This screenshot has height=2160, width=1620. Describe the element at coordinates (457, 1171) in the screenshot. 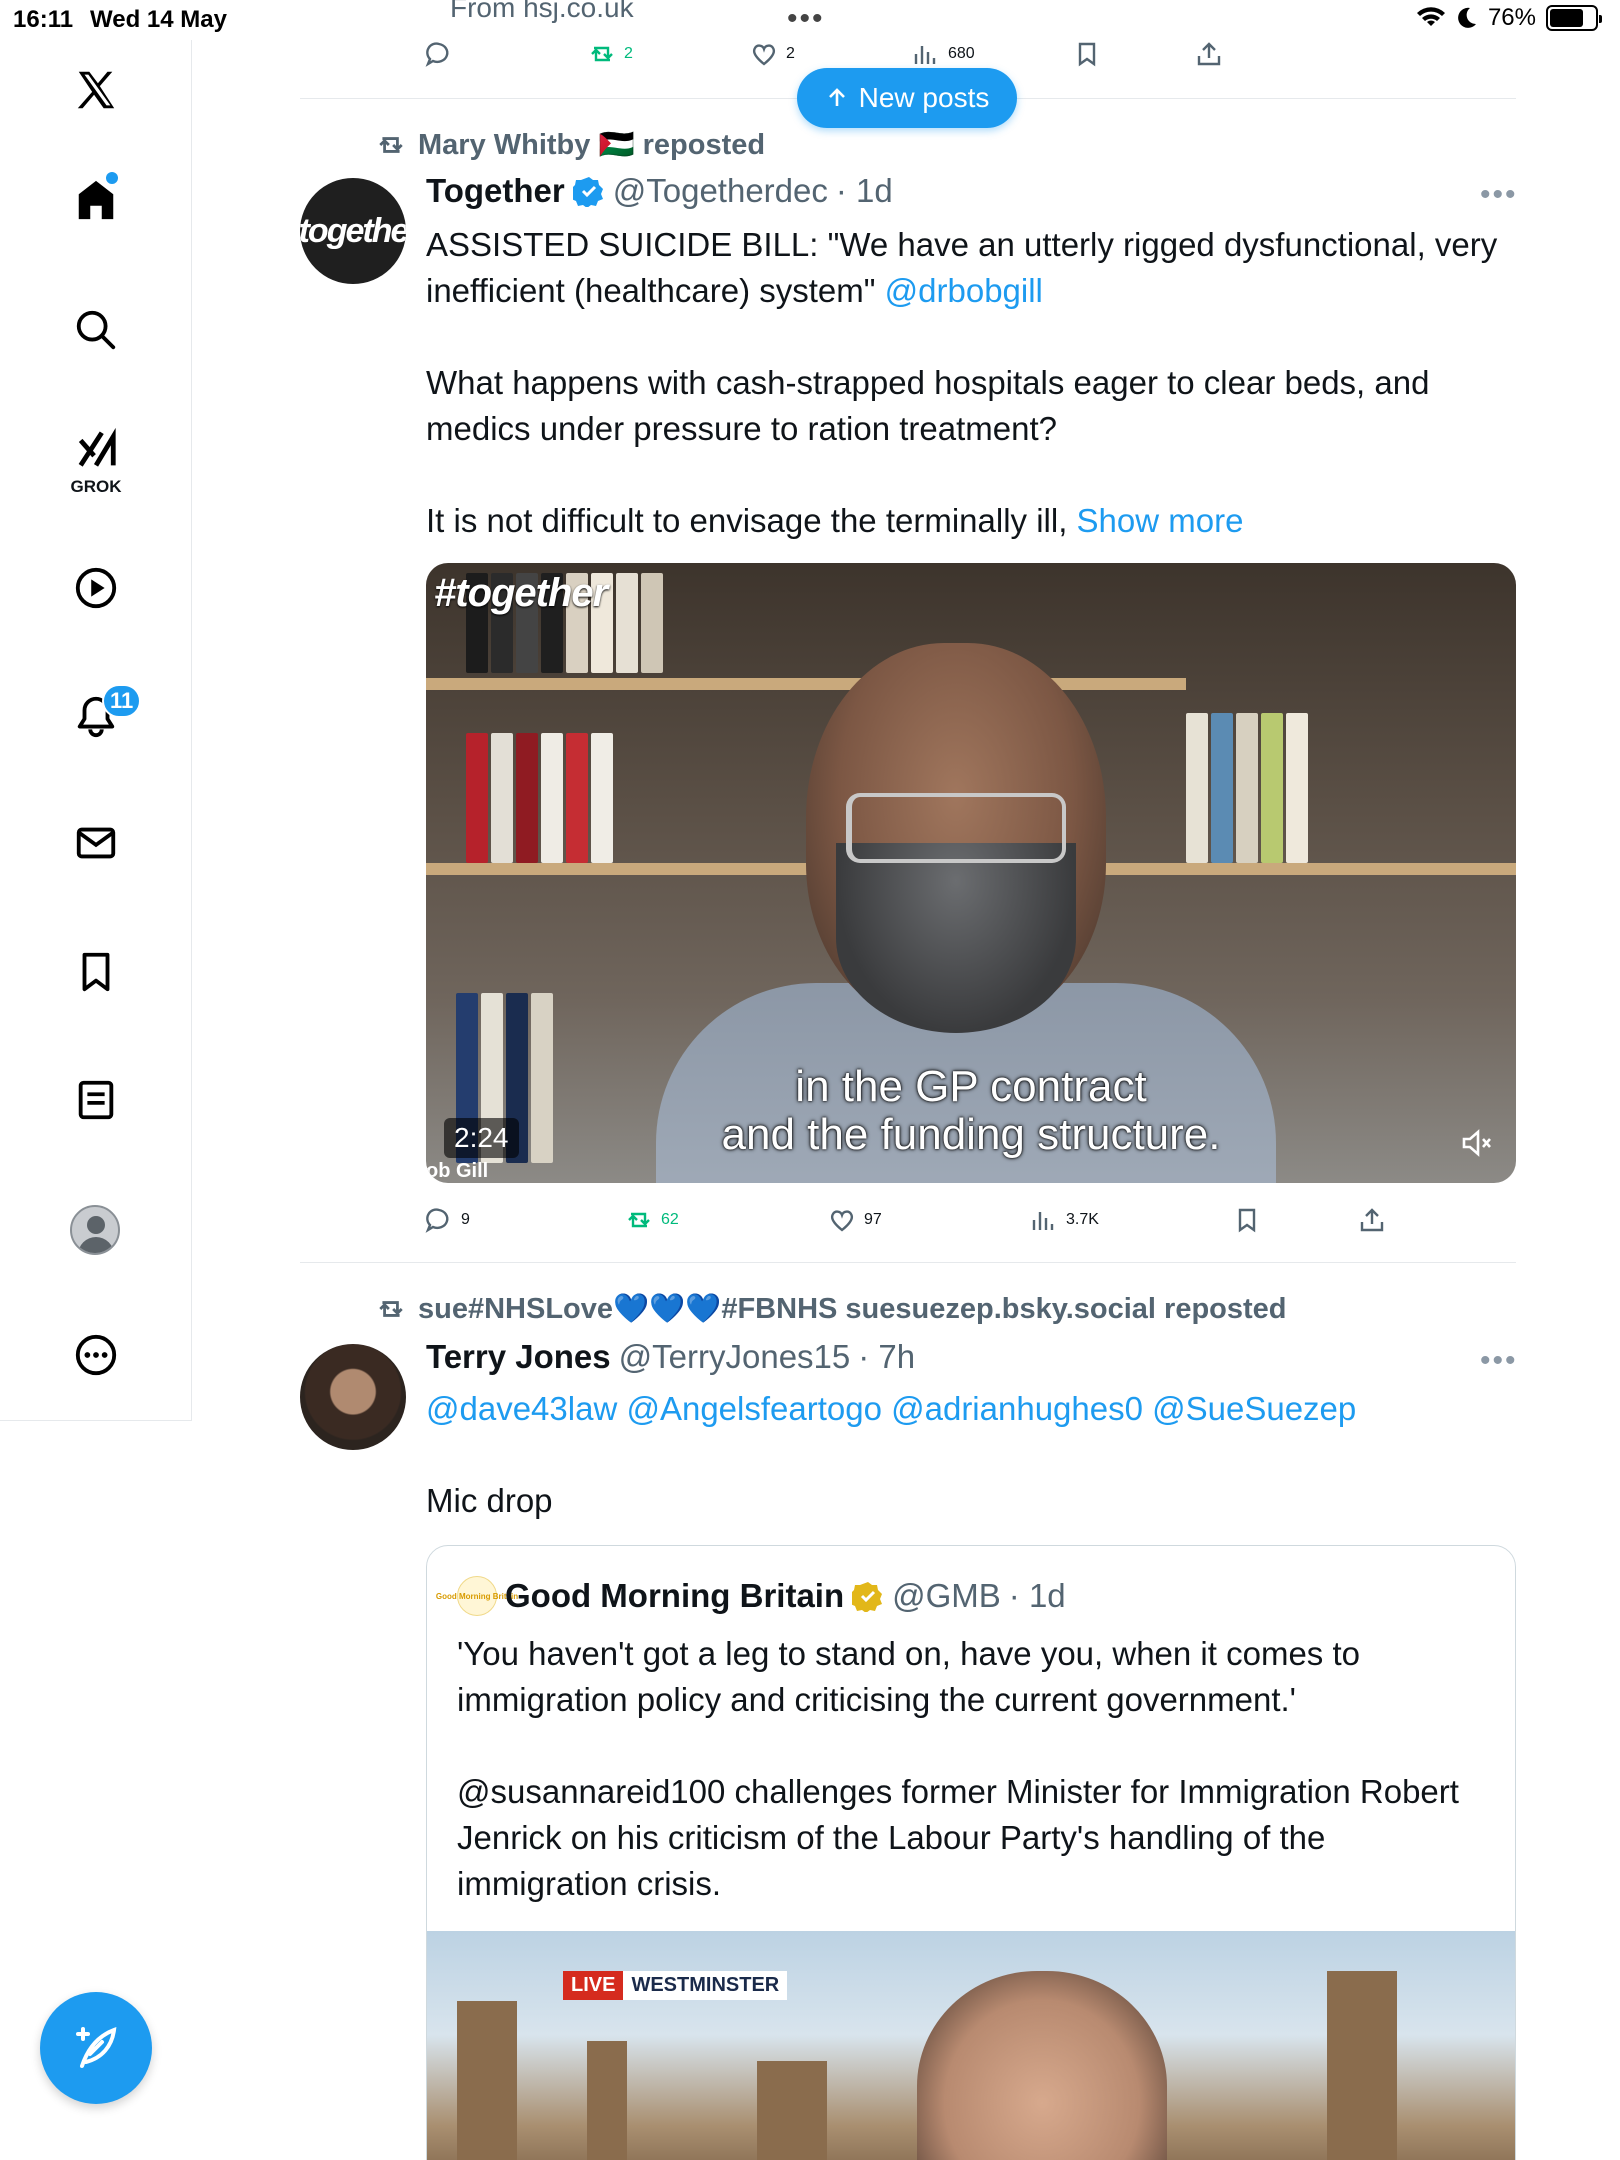

I see `video-lower-third: ob Gill` at that location.